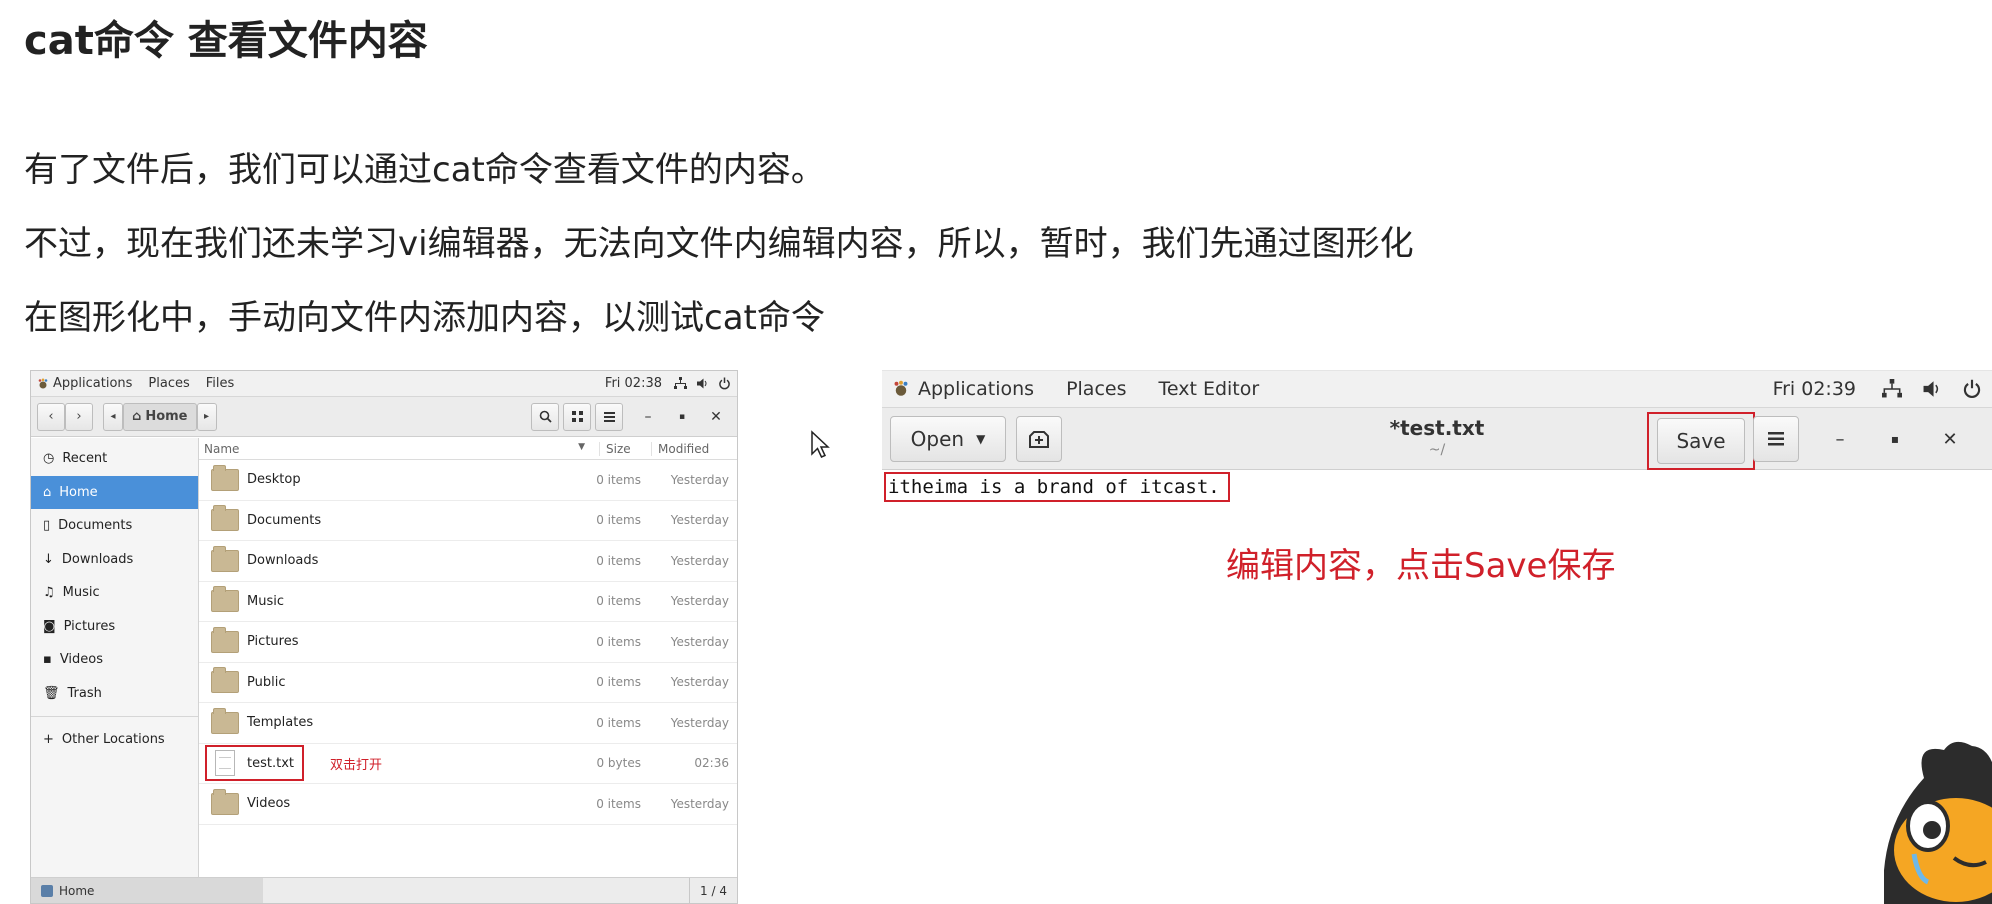  What do you see at coordinates (468, 642) in the screenshot?
I see `file-row-pictures: Pictures 0 items Yesterday` at bounding box center [468, 642].